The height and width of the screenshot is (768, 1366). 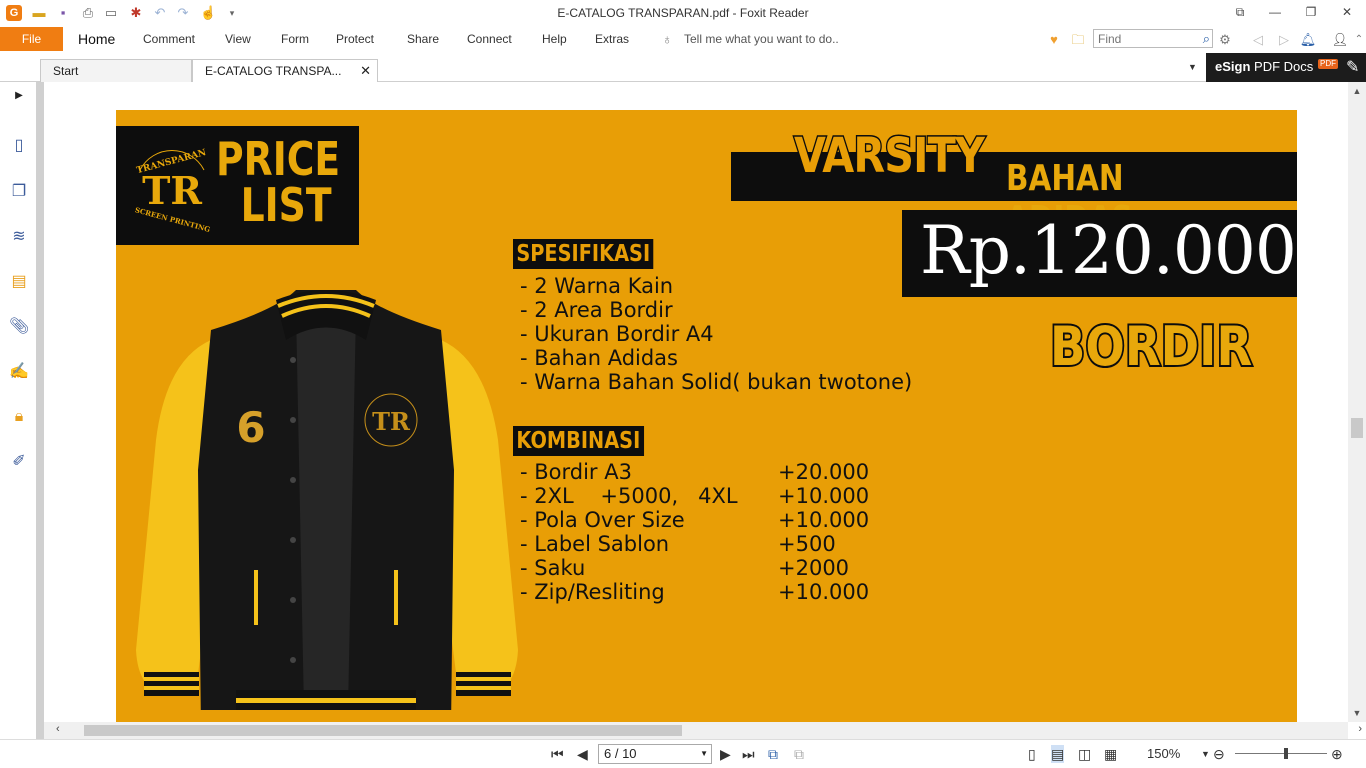 What do you see at coordinates (1192, 67) in the screenshot?
I see `tab-list-dropdown-icon: ▼` at bounding box center [1192, 67].